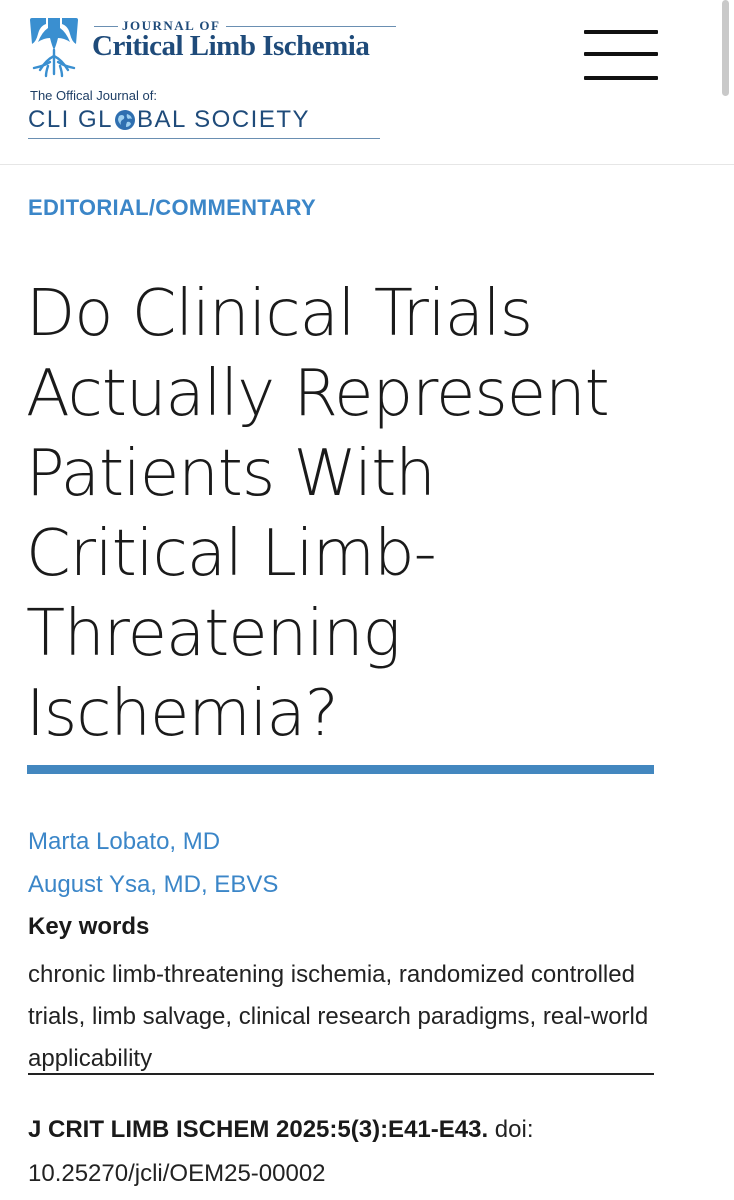  Describe the element at coordinates (125, 120) in the screenshot. I see `globe-icon` at that location.